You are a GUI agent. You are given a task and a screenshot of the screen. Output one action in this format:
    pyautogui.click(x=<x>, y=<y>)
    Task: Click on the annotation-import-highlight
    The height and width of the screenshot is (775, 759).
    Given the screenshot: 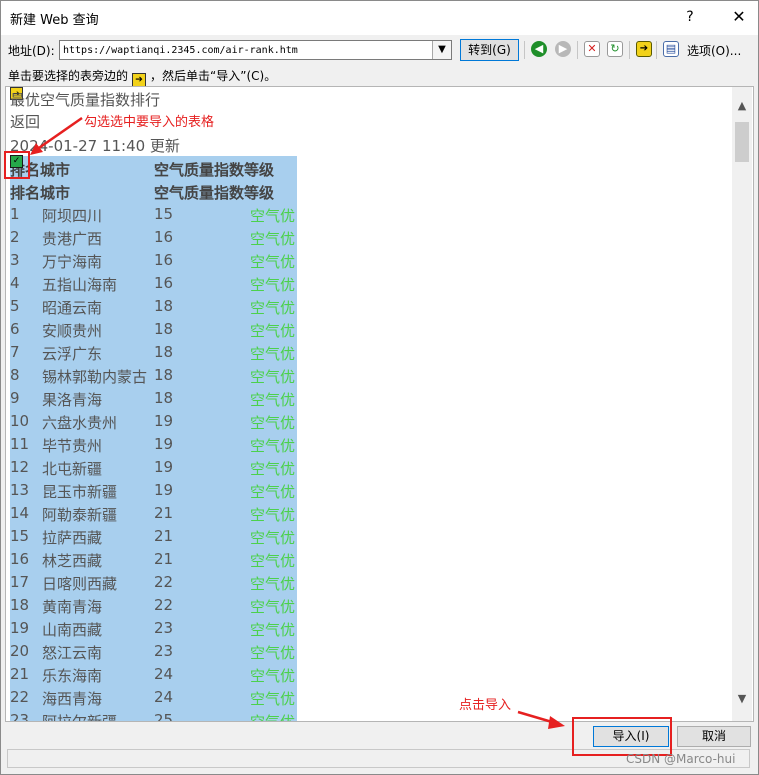 What is the action you would take?
    pyautogui.click(x=622, y=736)
    